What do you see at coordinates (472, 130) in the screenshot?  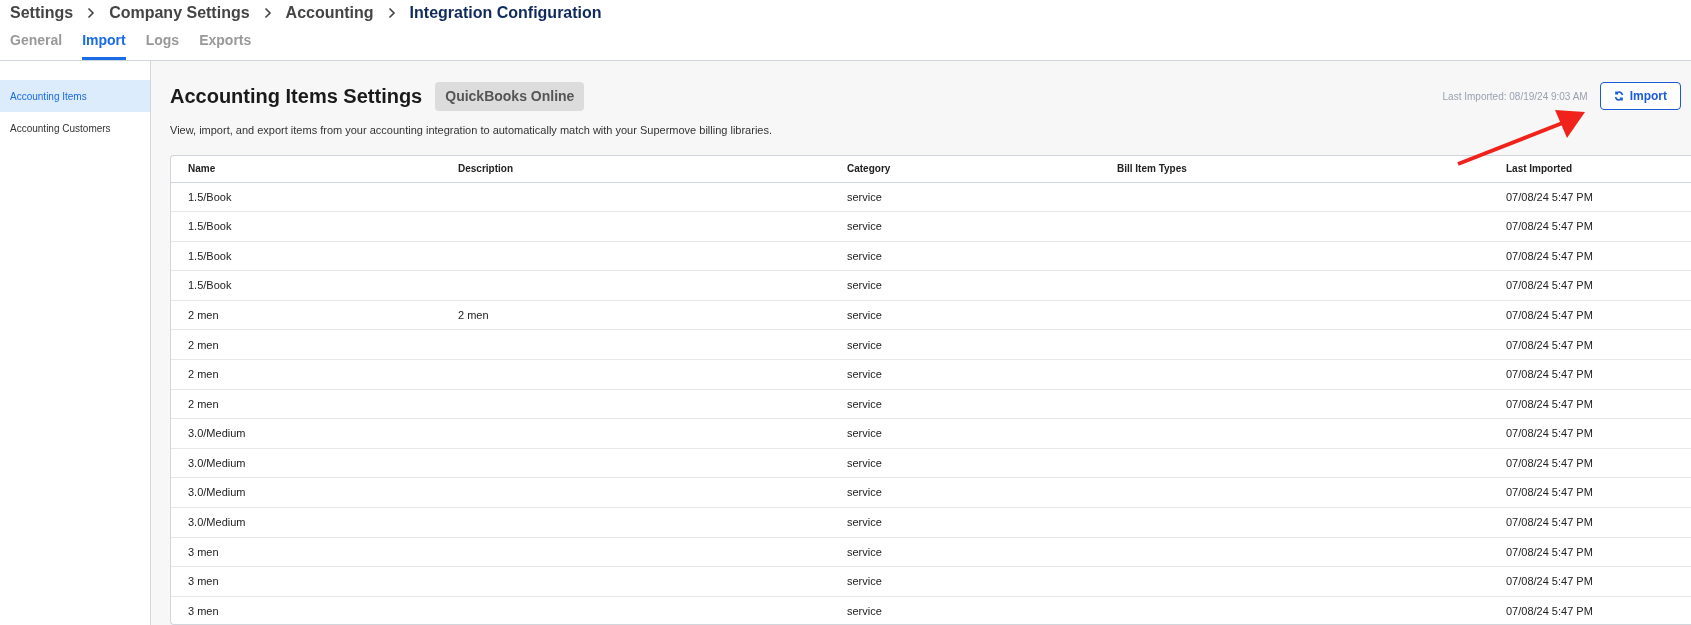 I see `page-description: View, import, and export items from your accounting integration to automatically match with your Supermove billing libraries.` at bounding box center [472, 130].